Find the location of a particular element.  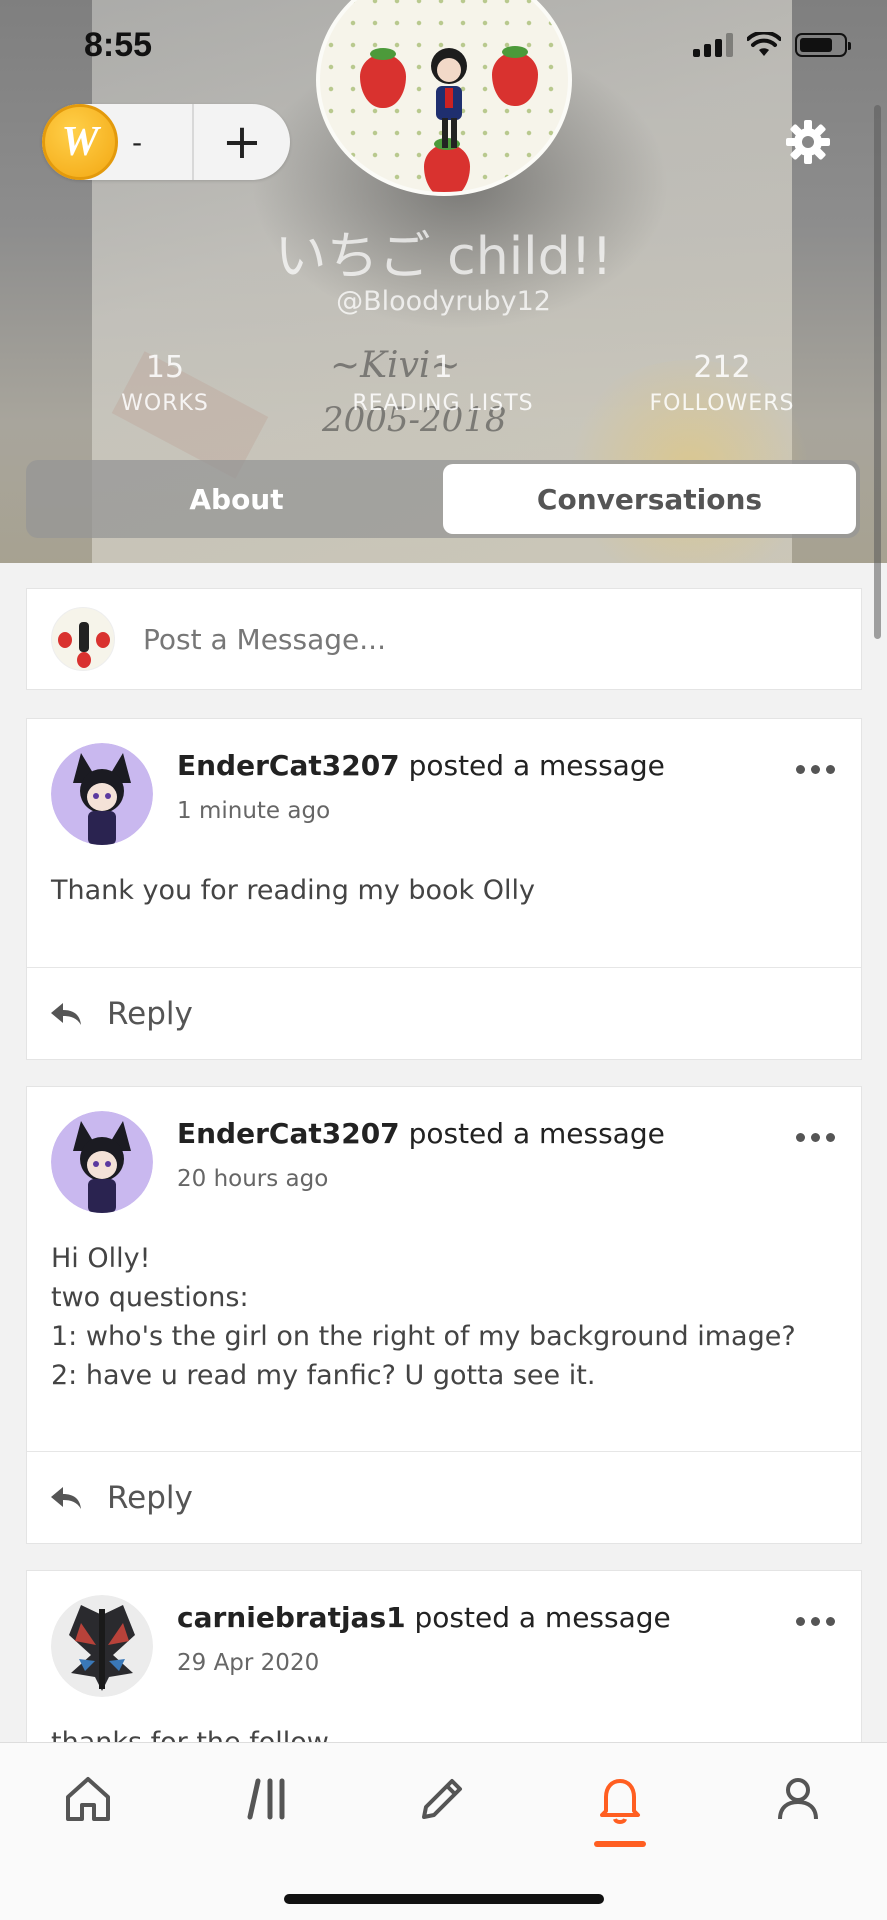

message-body: Thank you for reading my book Olly is located at coordinates (293, 890).